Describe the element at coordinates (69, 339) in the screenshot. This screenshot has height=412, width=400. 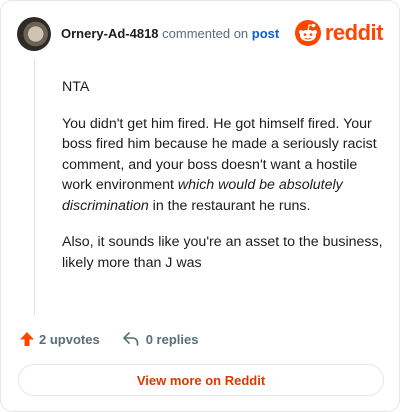
I see `upvote-count: 2 upvotes` at that location.